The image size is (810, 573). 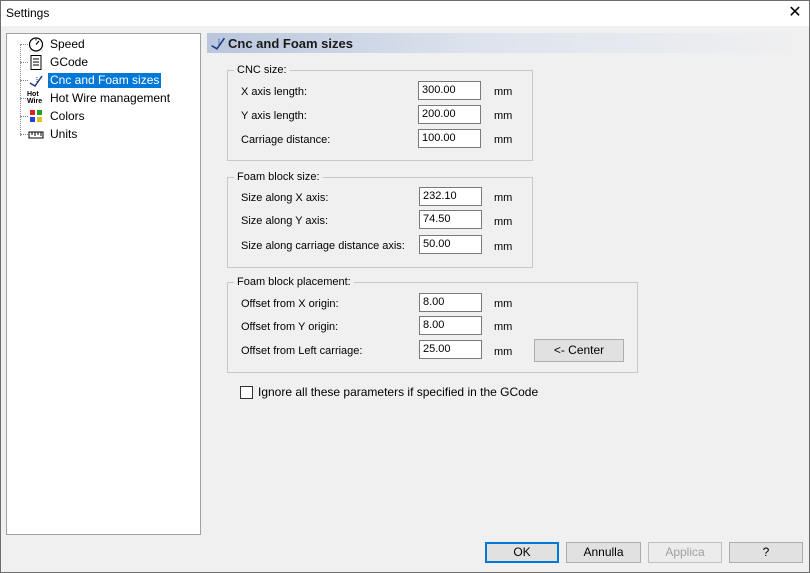 What do you see at coordinates (603, 552) in the screenshot?
I see `cancel-button: Annulla` at bounding box center [603, 552].